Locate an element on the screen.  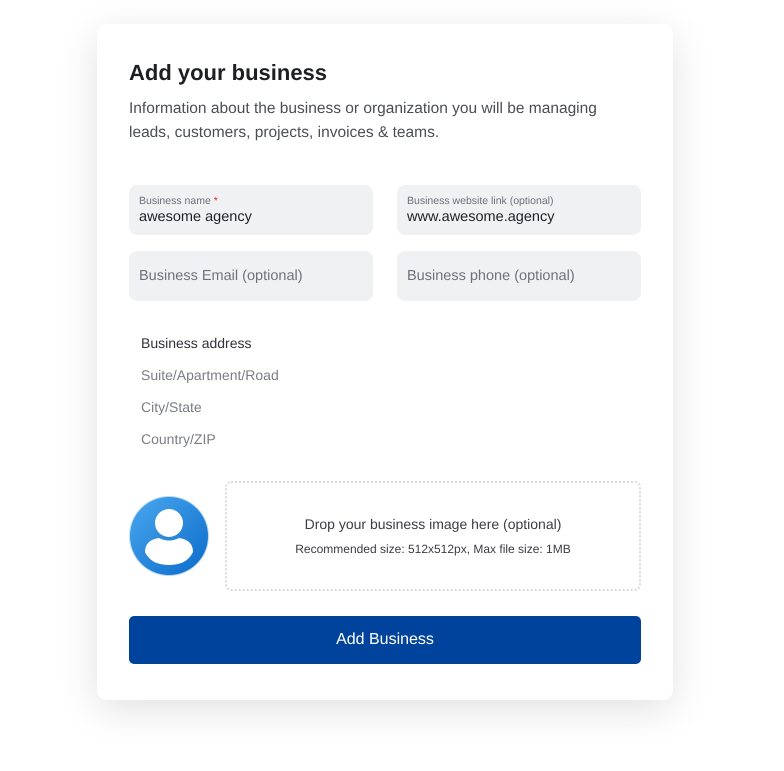
address-label: Business address is located at coordinates (196, 343).